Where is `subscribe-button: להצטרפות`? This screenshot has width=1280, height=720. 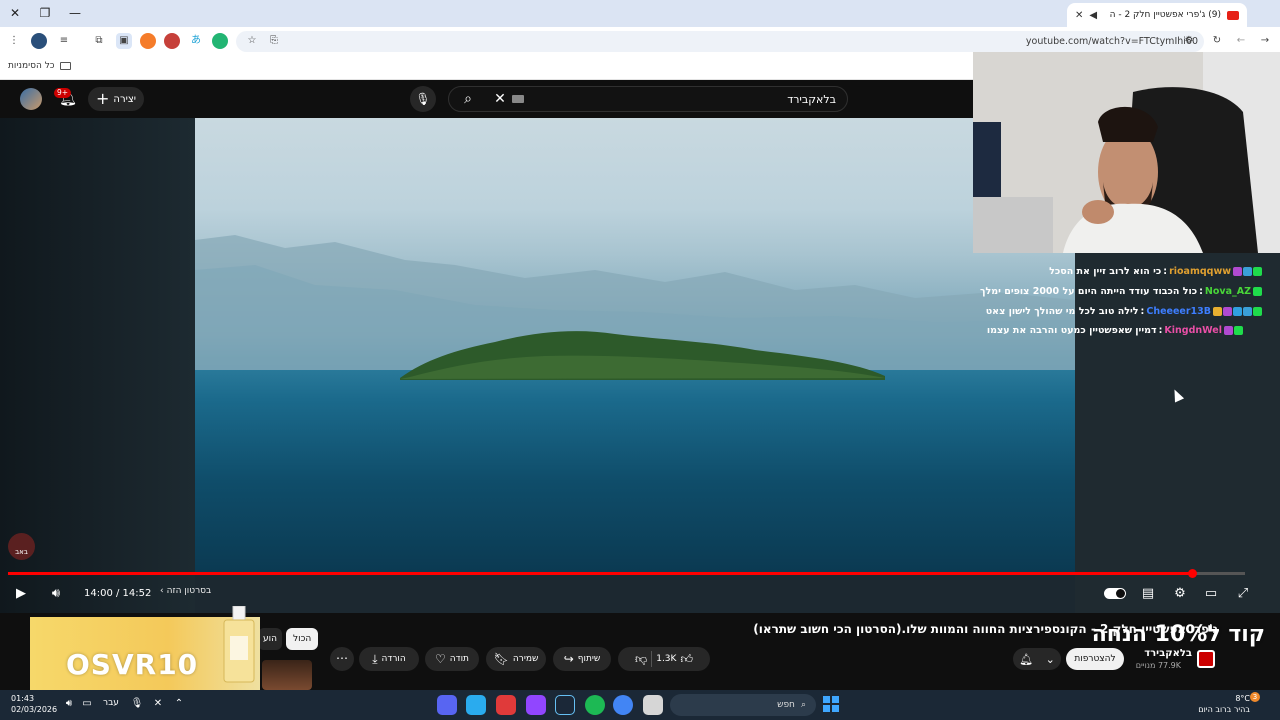 subscribe-button: להצטרפות is located at coordinates (1095, 659).